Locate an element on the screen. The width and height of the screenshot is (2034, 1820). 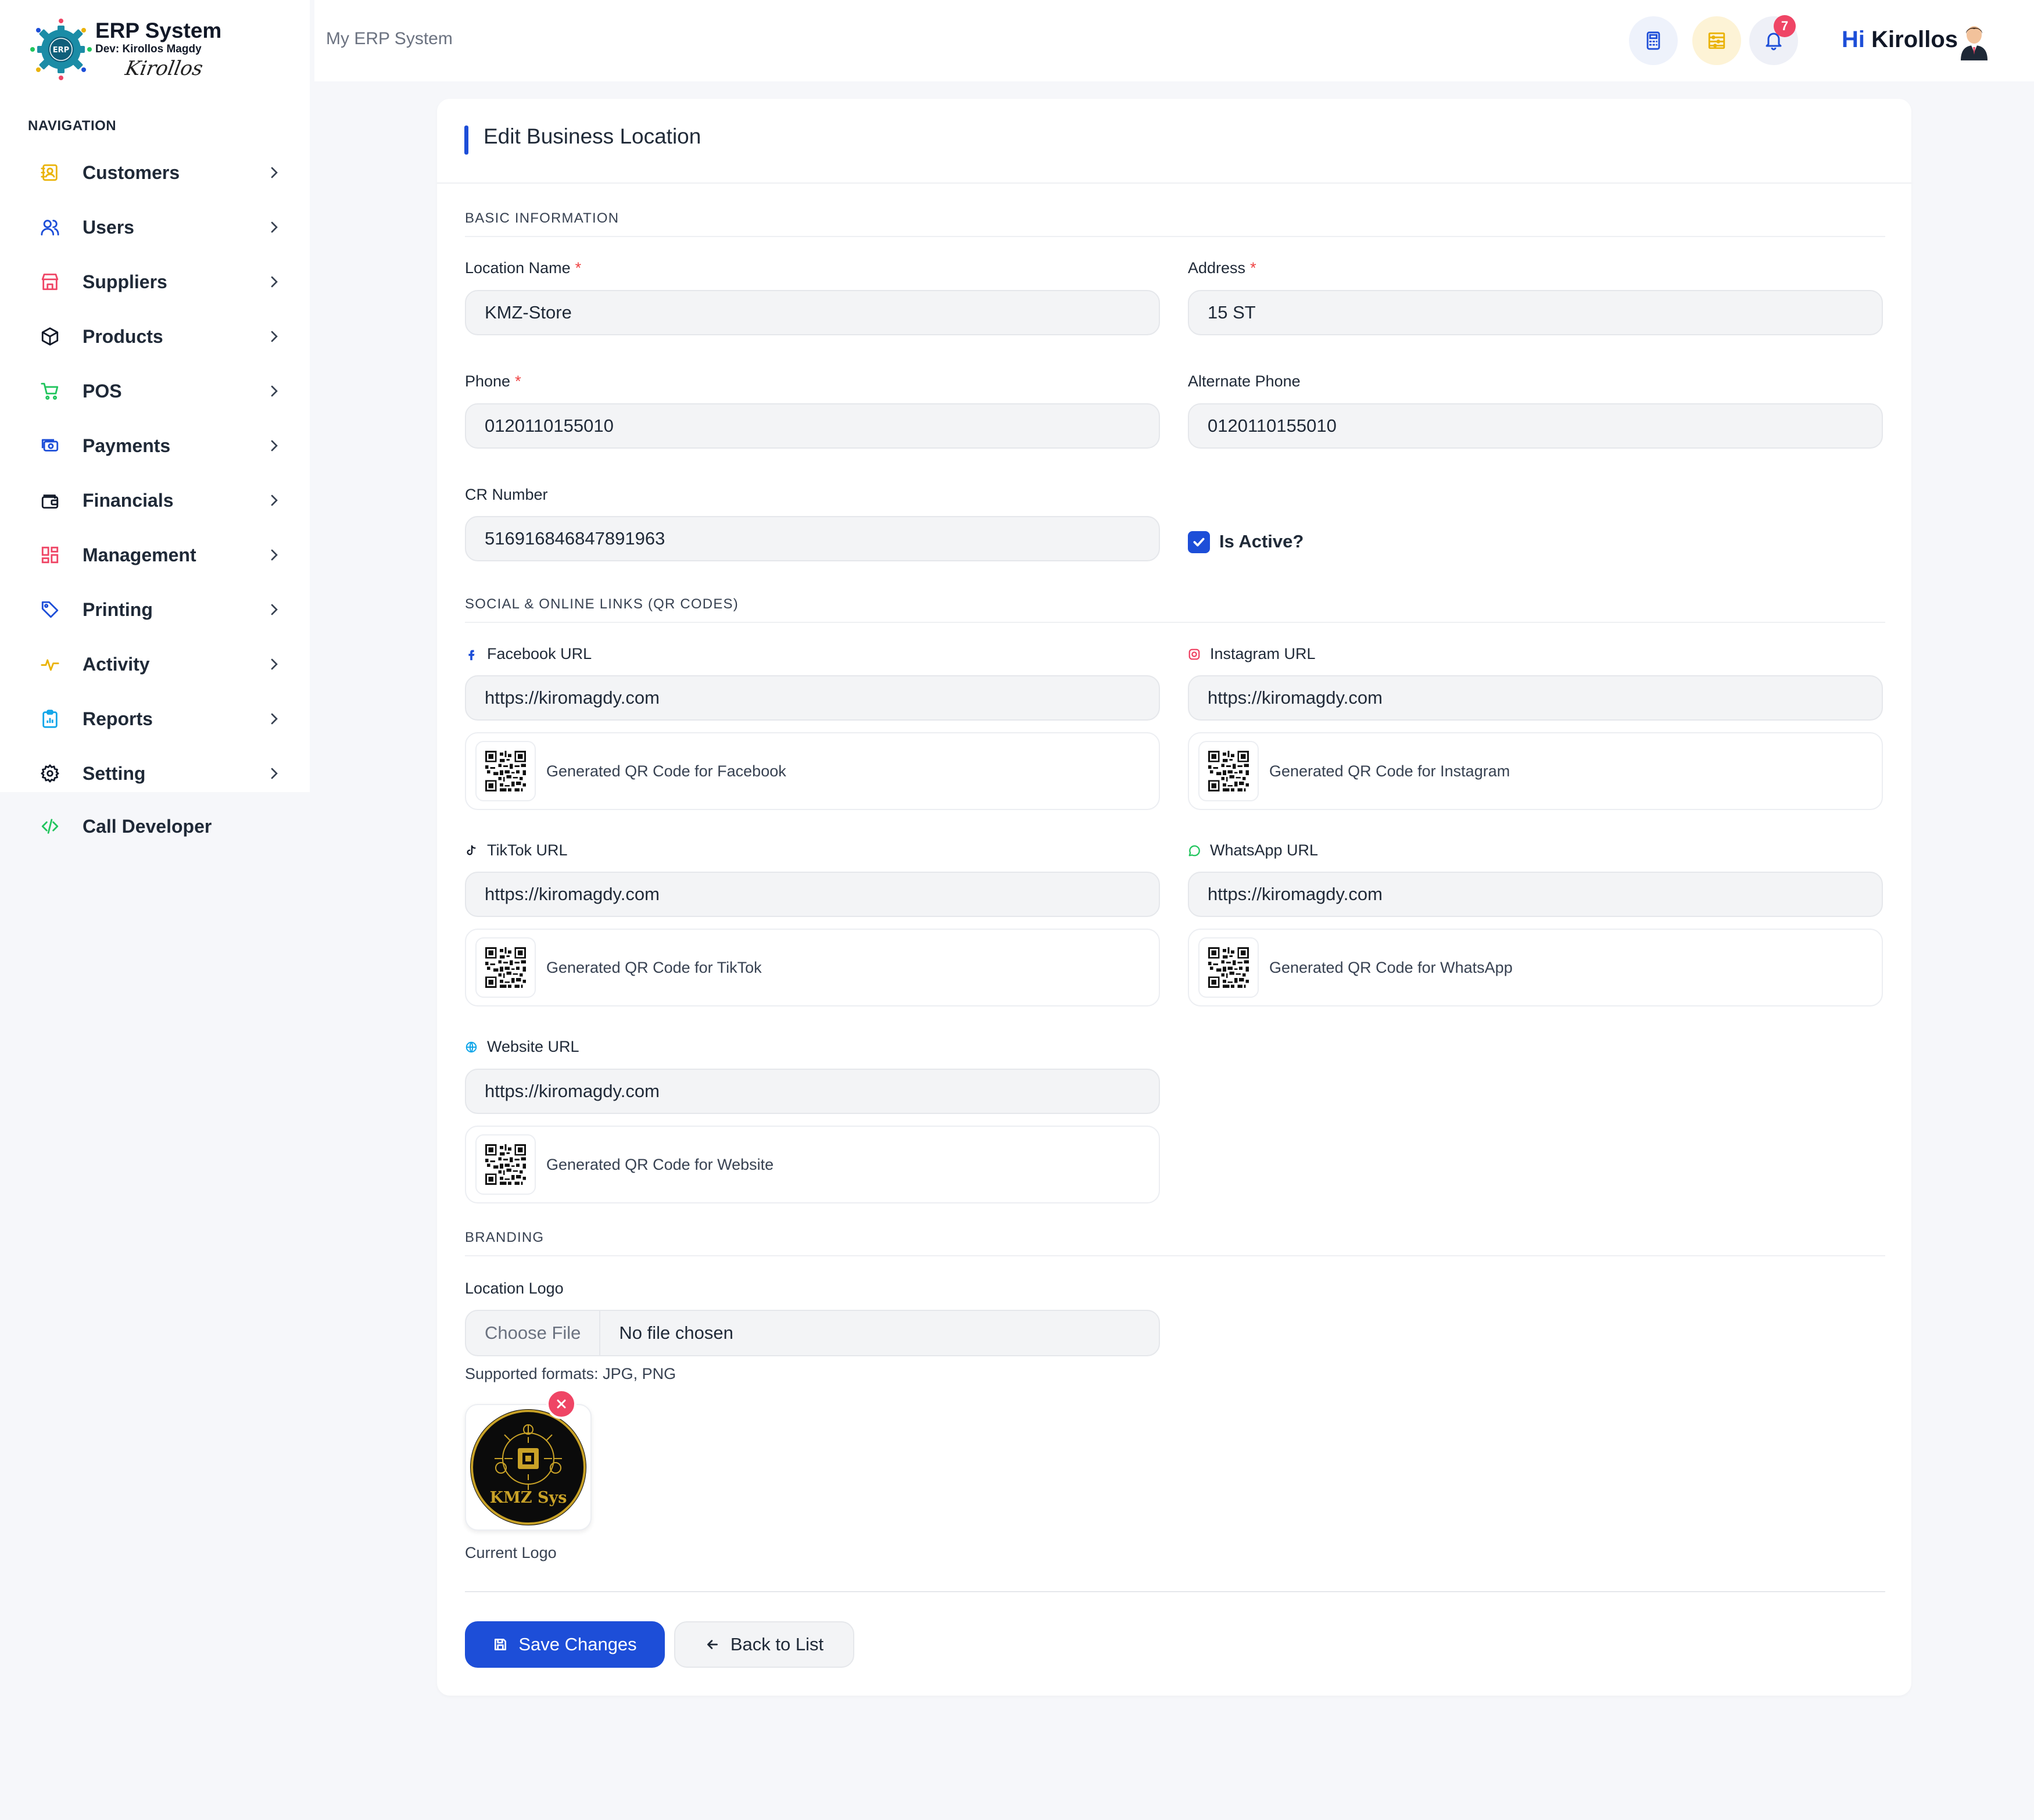
sidebar-item-users: Users is located at coordinates (156, 227).